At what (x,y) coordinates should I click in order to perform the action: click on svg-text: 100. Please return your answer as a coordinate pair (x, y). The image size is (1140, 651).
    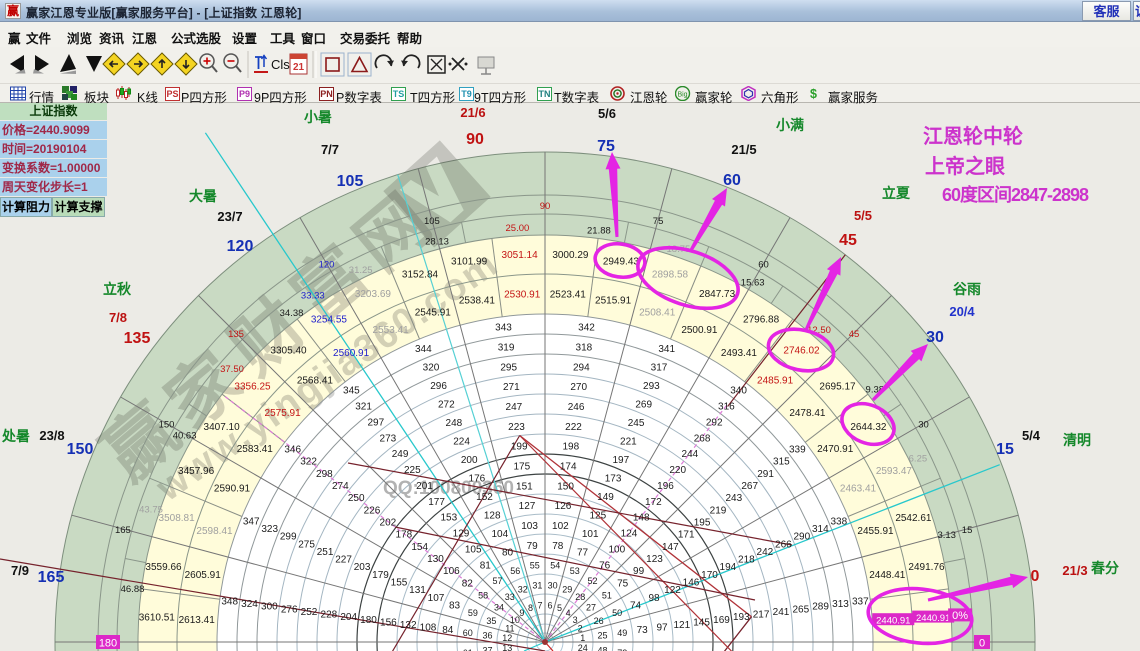
    Looking at the image, I should click on (616, 549).